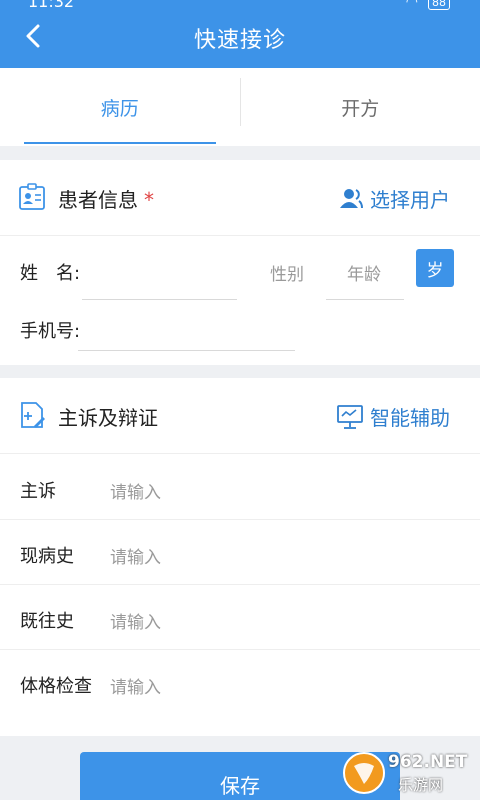 The width and height of the screenshot is (480, 800). I want to click on present-illness-label: 现病史, so click(47, 556).